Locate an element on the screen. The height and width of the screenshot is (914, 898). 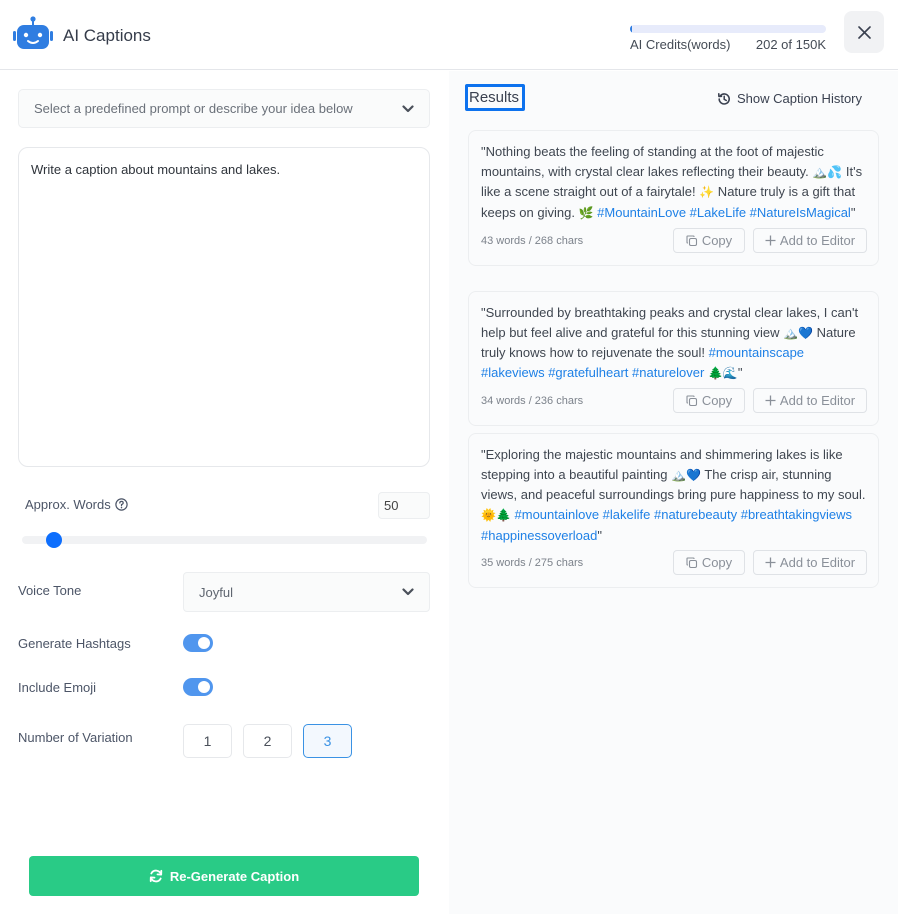
close-icon is located at coordinates (864, 32).